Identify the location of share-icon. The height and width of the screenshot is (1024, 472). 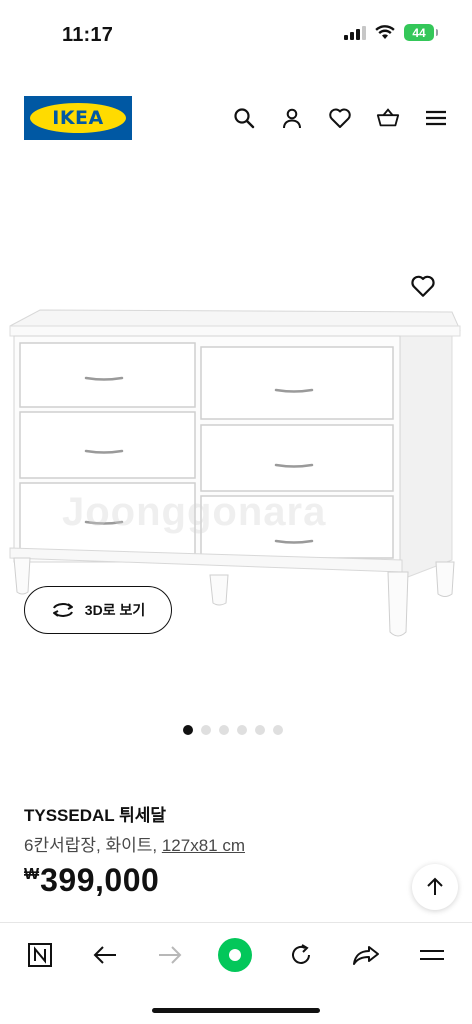
(366, 955).